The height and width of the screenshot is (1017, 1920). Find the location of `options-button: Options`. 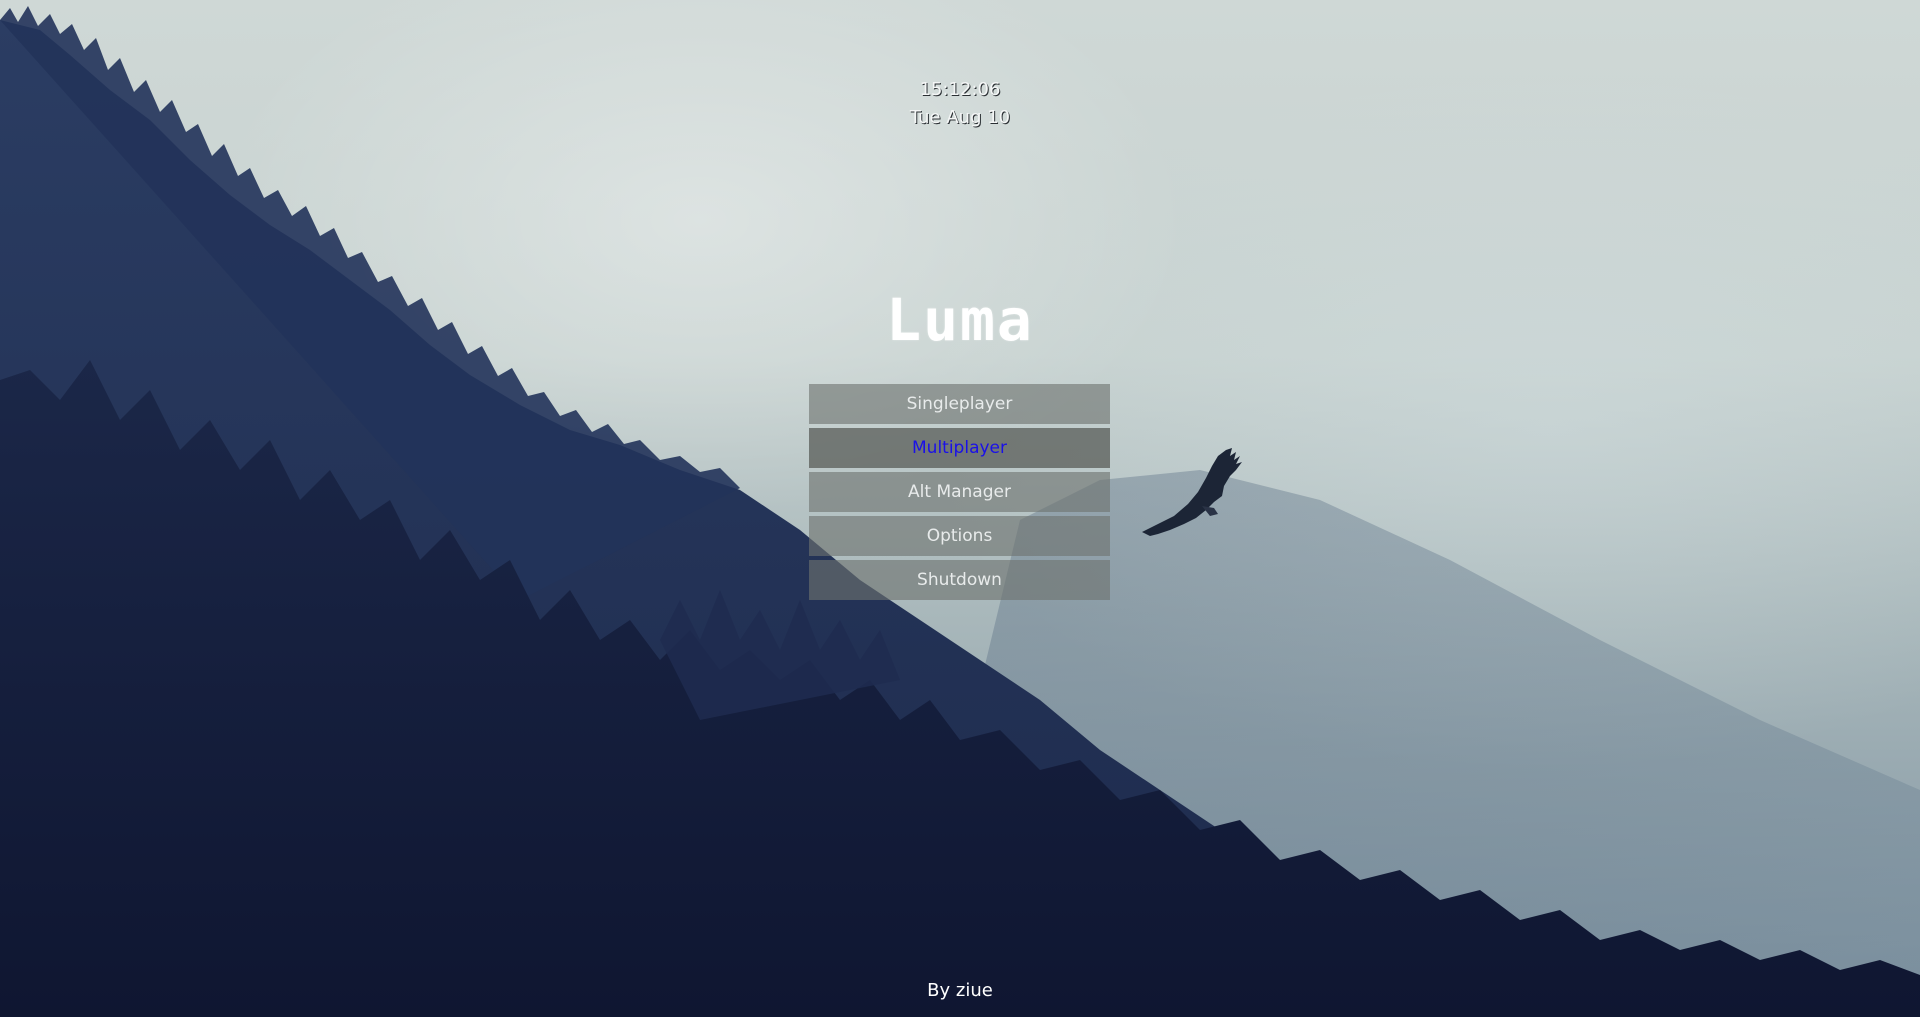

options-button: Options is located at coordinates (959, 536).